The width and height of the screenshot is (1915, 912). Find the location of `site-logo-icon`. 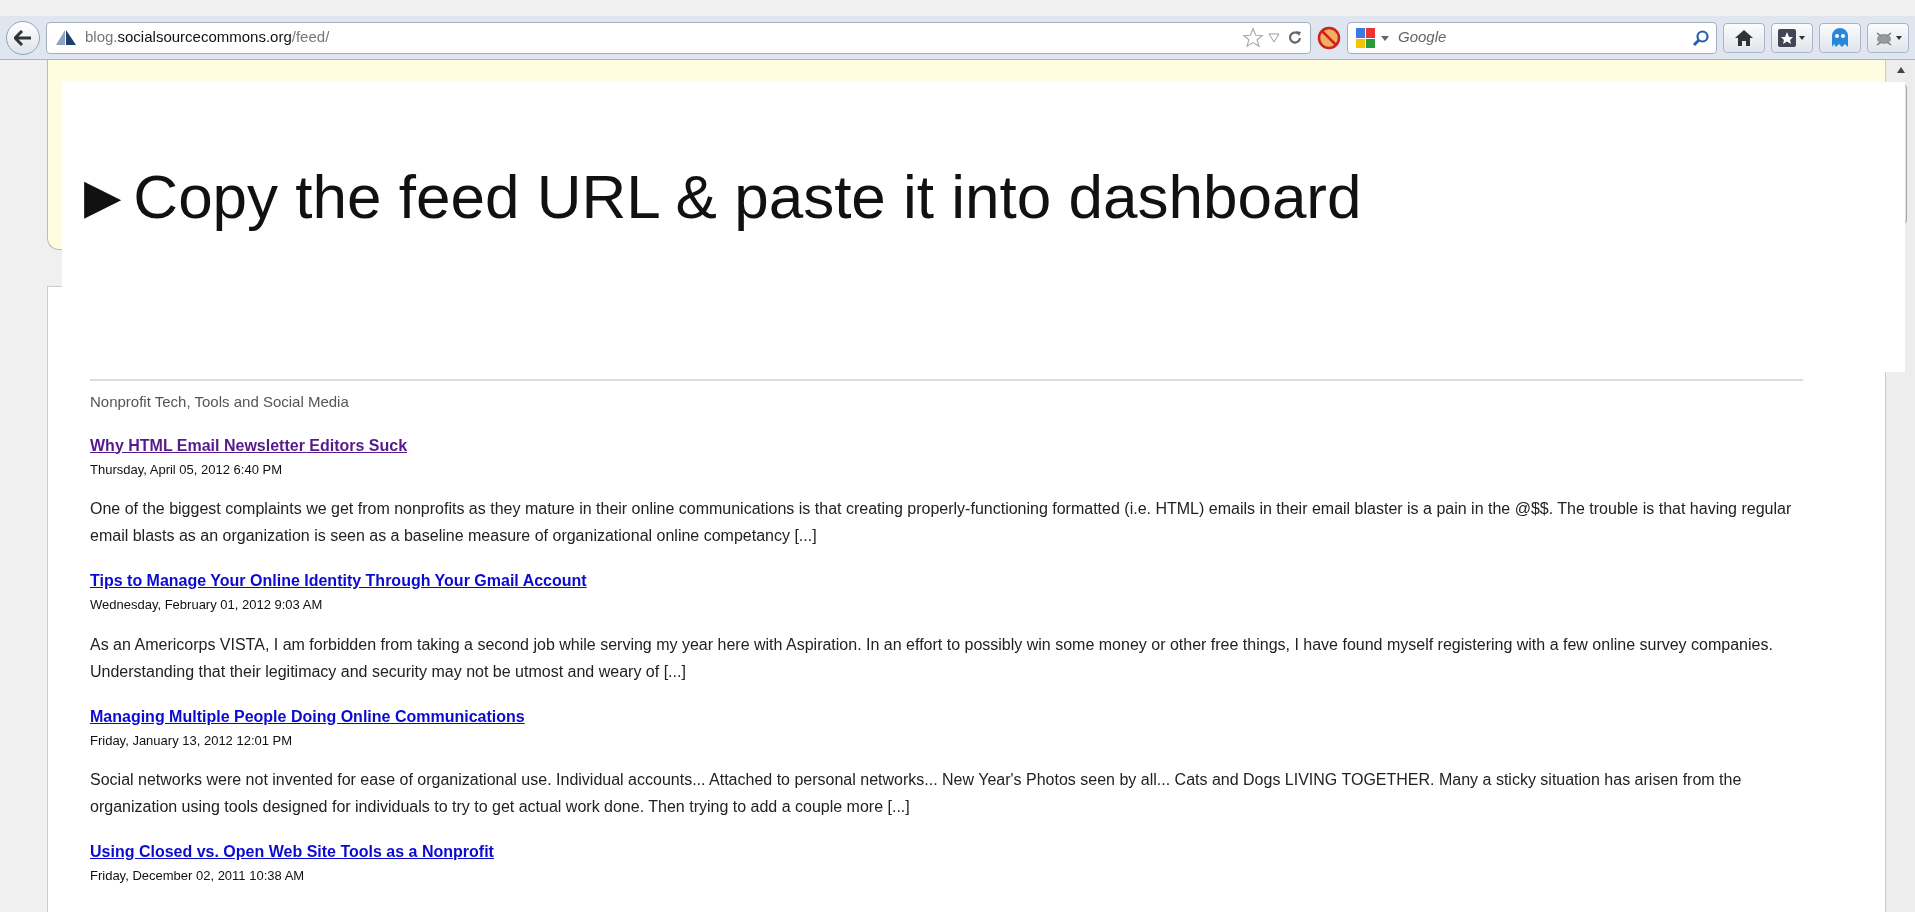

site-logo-icon is located at coordinates (66, 37).